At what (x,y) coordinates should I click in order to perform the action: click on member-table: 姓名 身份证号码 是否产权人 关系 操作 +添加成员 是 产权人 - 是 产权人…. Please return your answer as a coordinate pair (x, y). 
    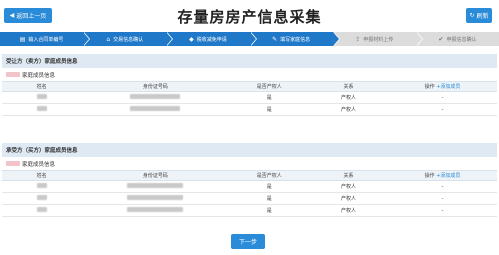
    Looking at the image, I should click on (249, 98).